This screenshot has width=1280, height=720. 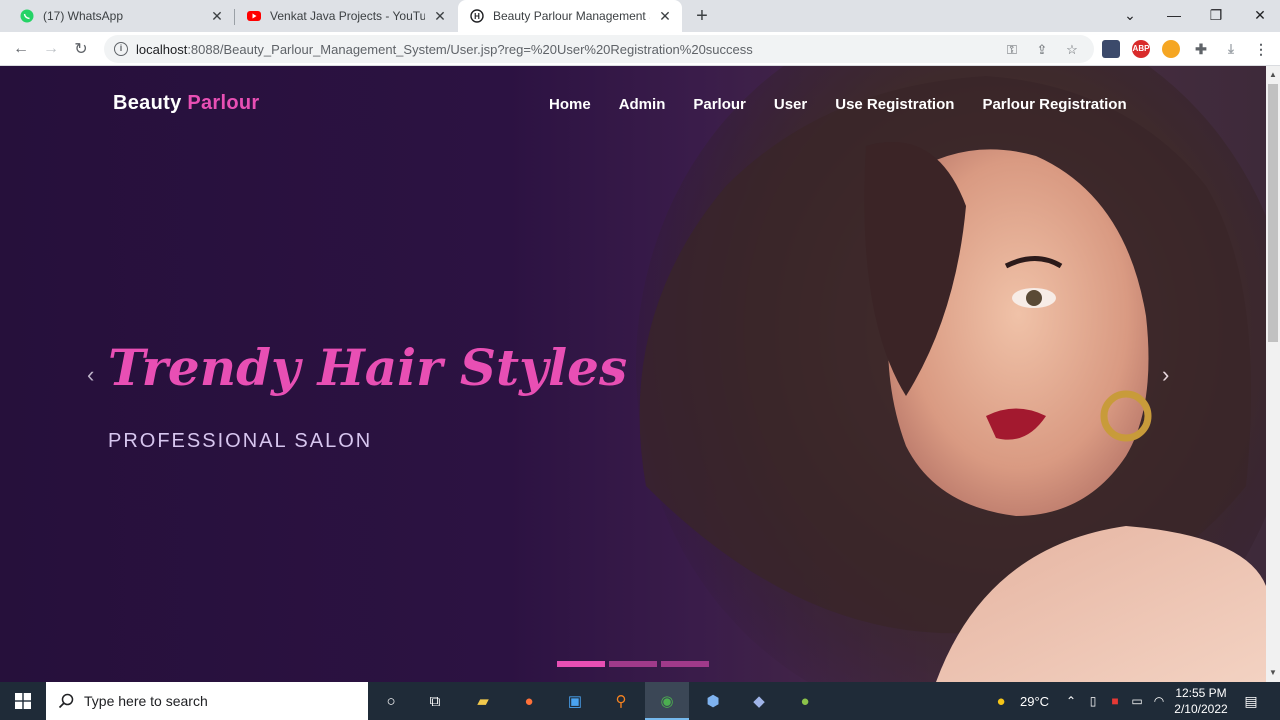 I want to click on h-site-icon: H, so click(x=477, y=16).